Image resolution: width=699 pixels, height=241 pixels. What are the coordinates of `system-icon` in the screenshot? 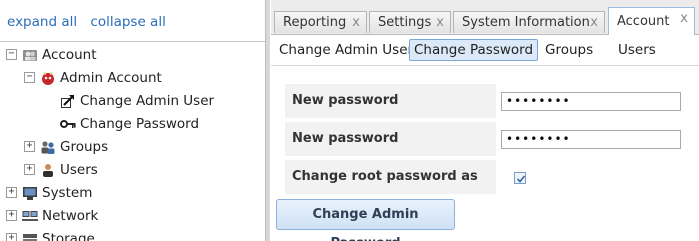 It's located at (30, 193).